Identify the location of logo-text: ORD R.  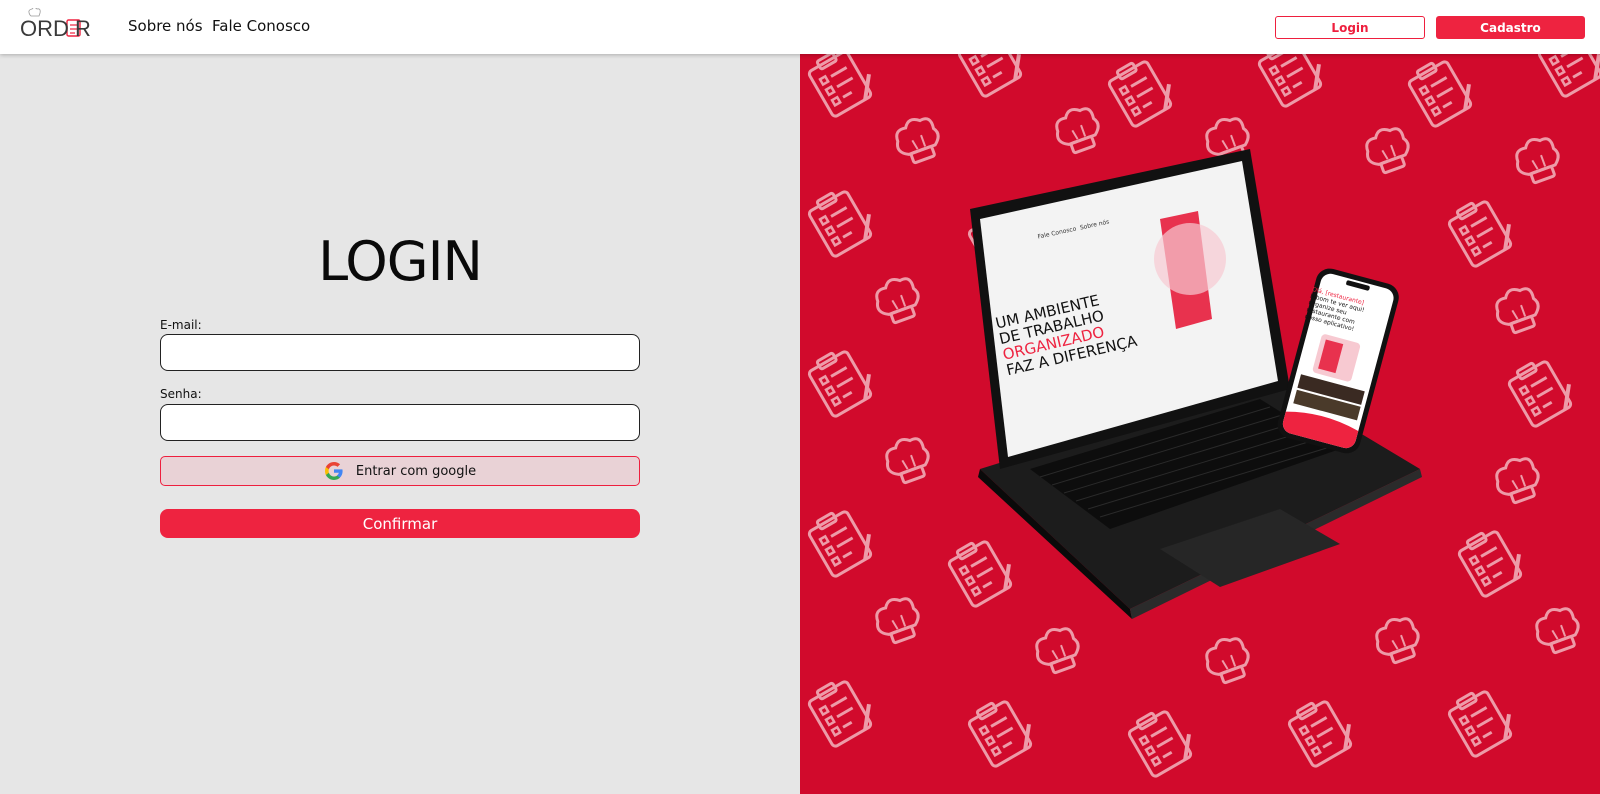
(55, 28).